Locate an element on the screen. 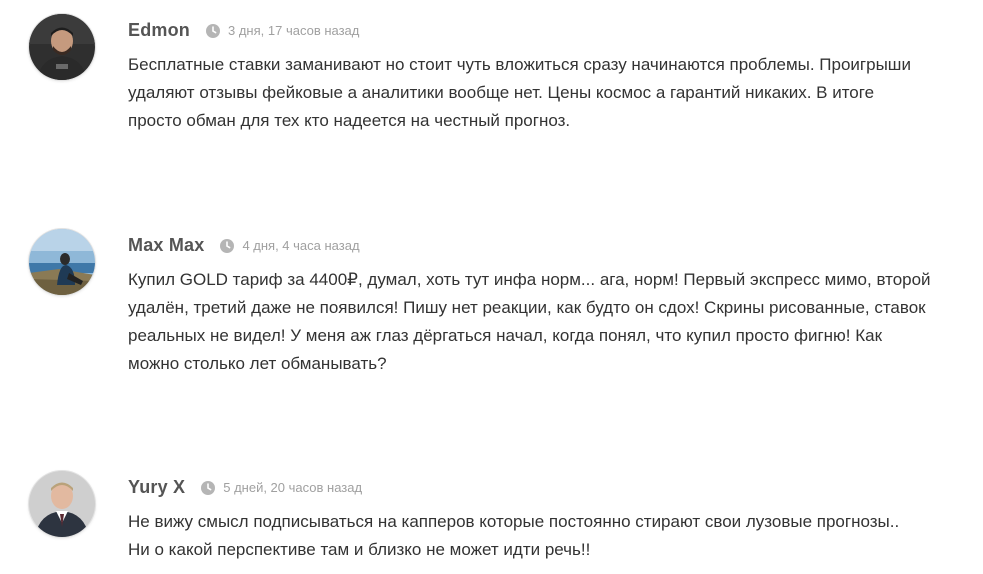  avatar-seaside-photo-icon is located at coordinates (62, 262).